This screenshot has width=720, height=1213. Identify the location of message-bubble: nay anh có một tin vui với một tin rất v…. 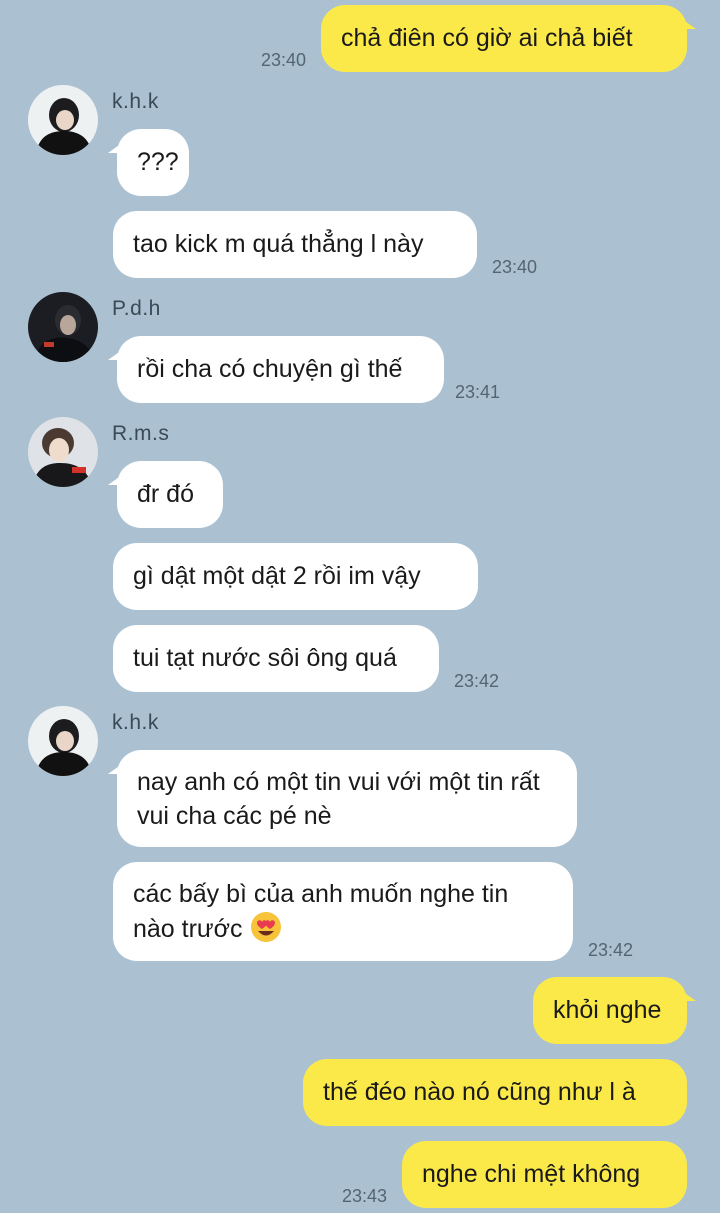
(342, 798).